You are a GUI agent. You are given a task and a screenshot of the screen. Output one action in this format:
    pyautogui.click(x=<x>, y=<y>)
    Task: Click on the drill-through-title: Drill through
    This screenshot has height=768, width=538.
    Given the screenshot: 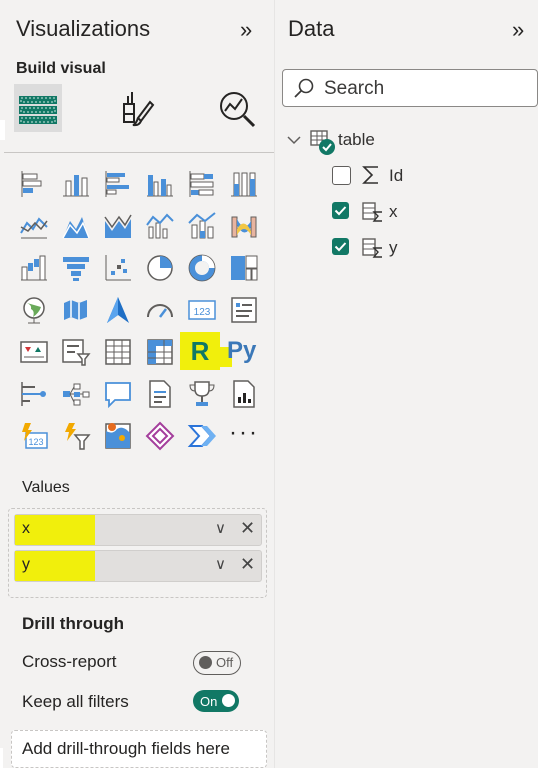 What is the action you would take?
    pyautogui.click(x=73, y=623)
    